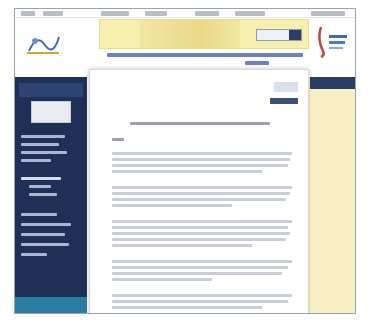 This screenshot has height=324, width=372. I want to click on partner-logo-icon, so click(332, 40).